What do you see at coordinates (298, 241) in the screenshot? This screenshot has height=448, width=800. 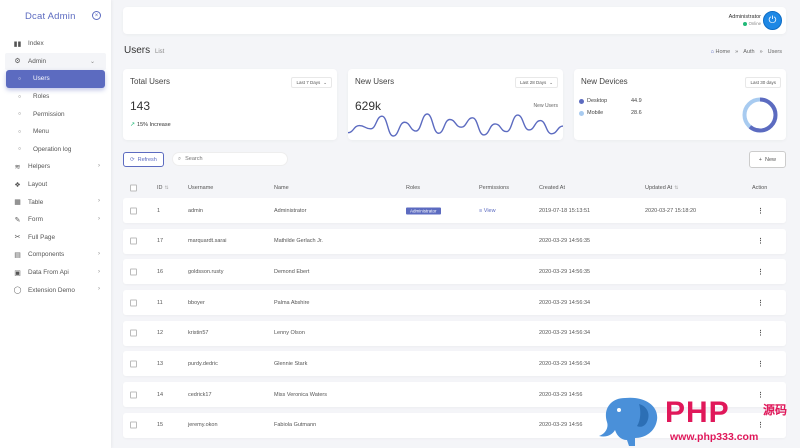 I see `cell-name: Mathilde Gerlach Jr.` at bounding box center [298, 241].